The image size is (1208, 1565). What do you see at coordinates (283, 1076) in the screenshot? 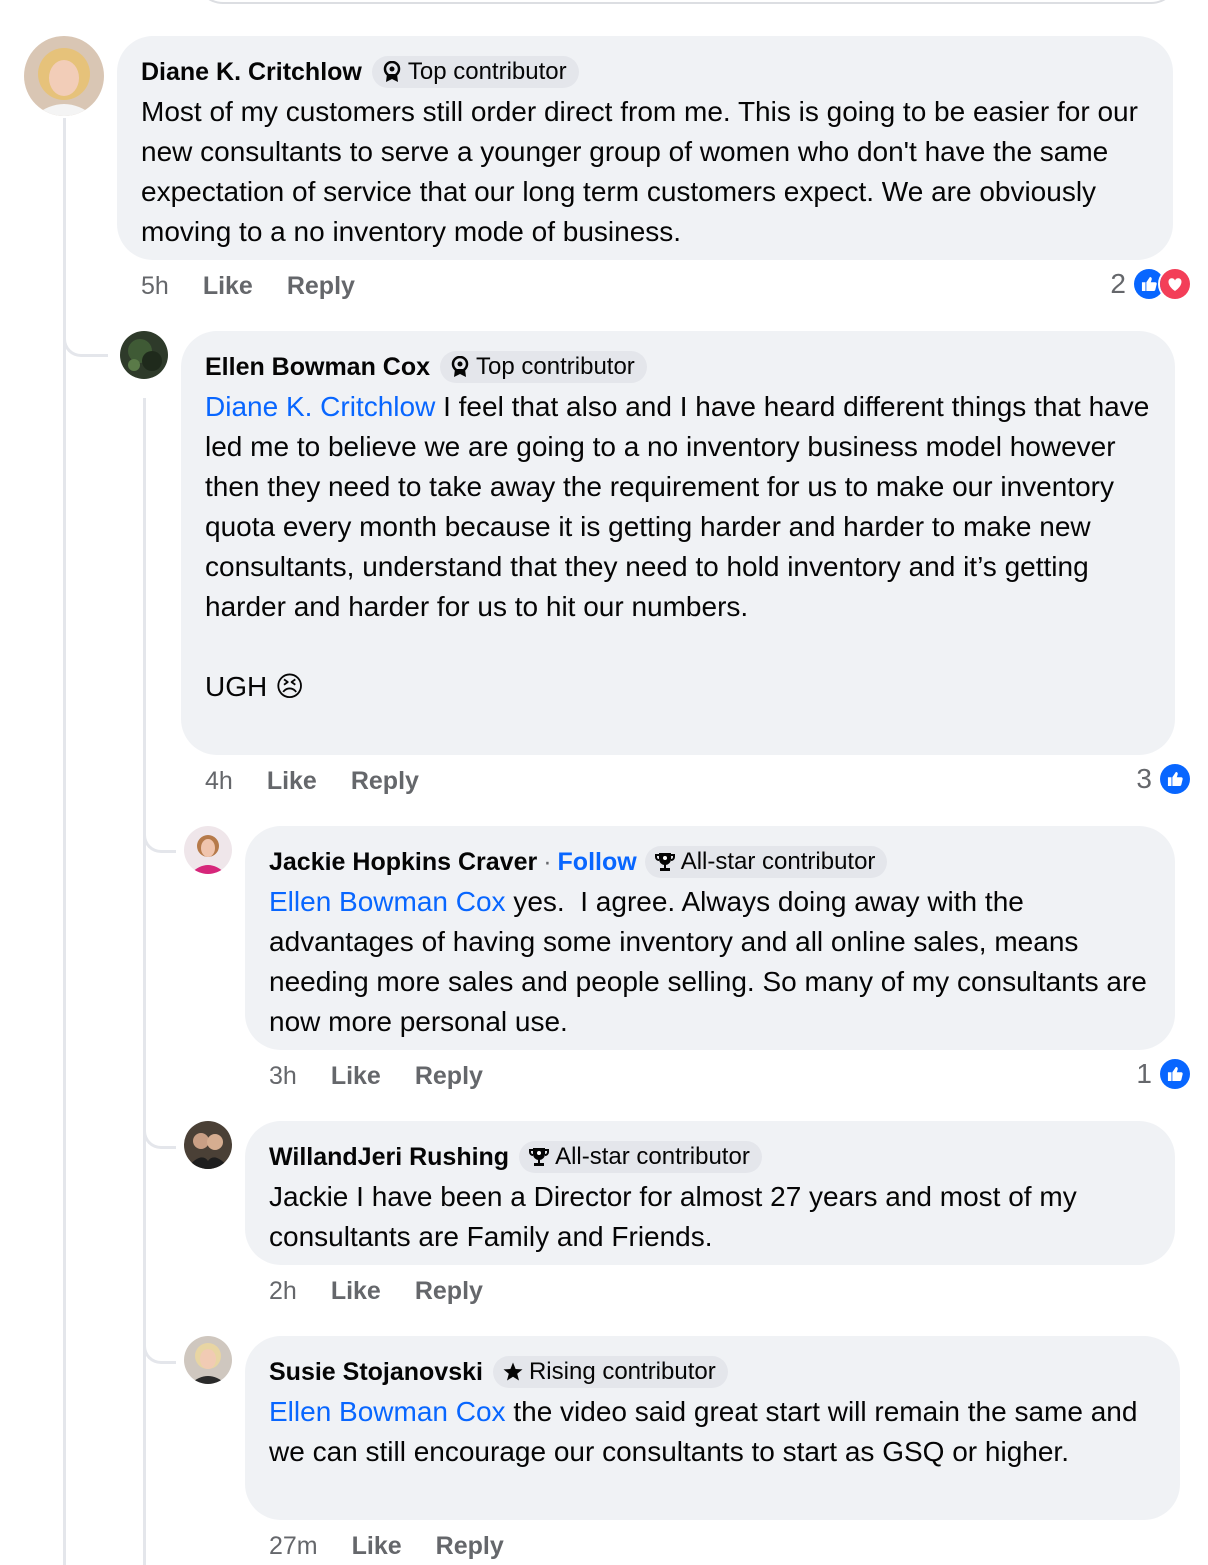
I see `timestamp: 3h` at bounding box center [283, 1076].